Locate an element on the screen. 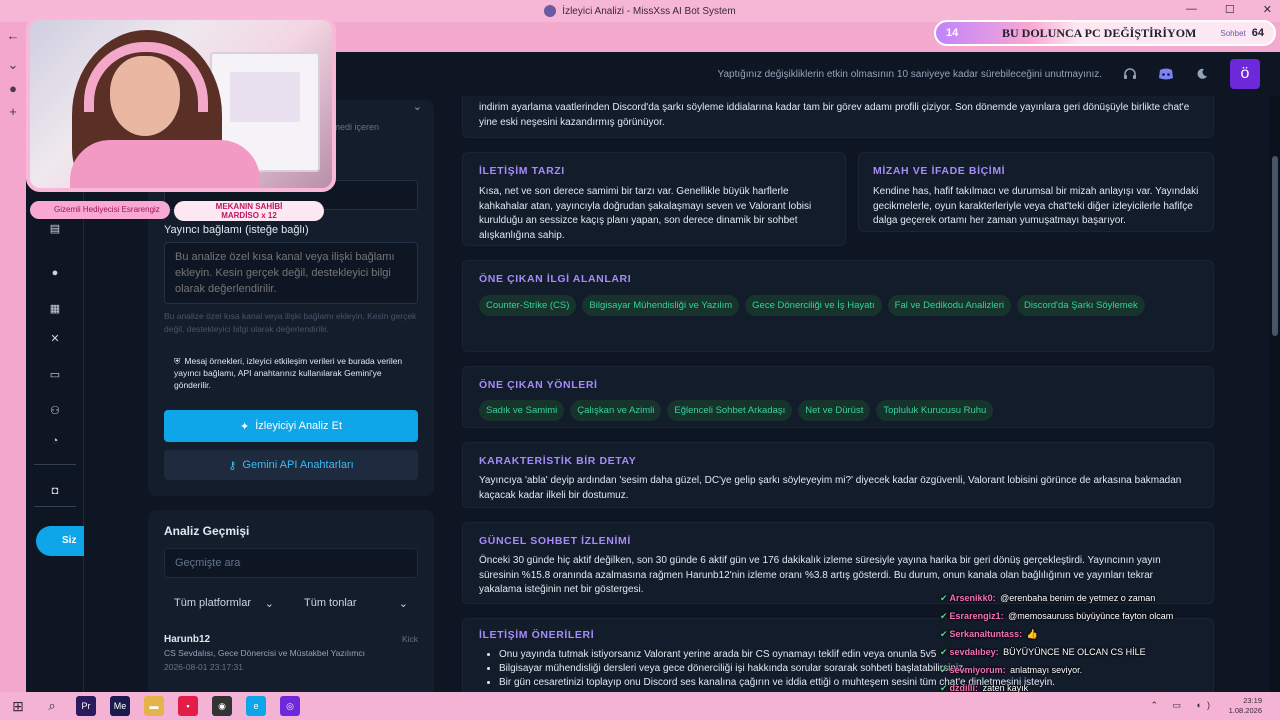 This screenshot has width=1280, height=720. new-tab-icon: + is located at coordinates (13, 111).